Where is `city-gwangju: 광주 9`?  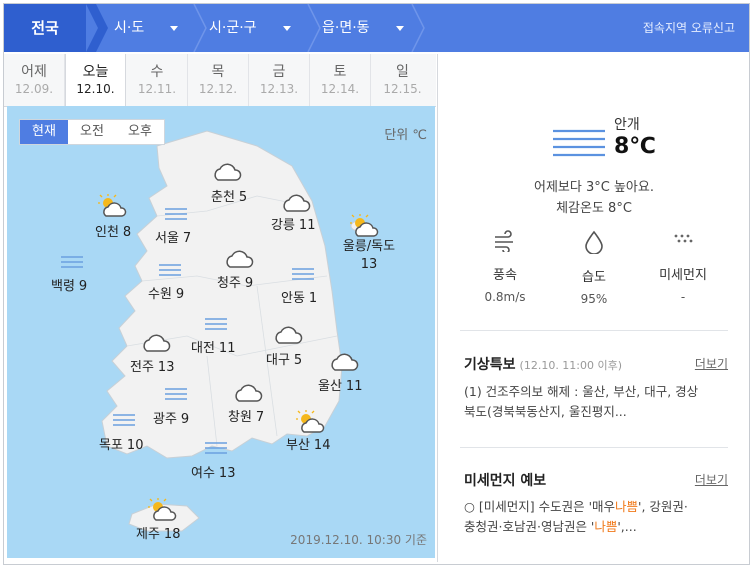
city-gwangju: 광주 9 is located at coordinates (171, 417).